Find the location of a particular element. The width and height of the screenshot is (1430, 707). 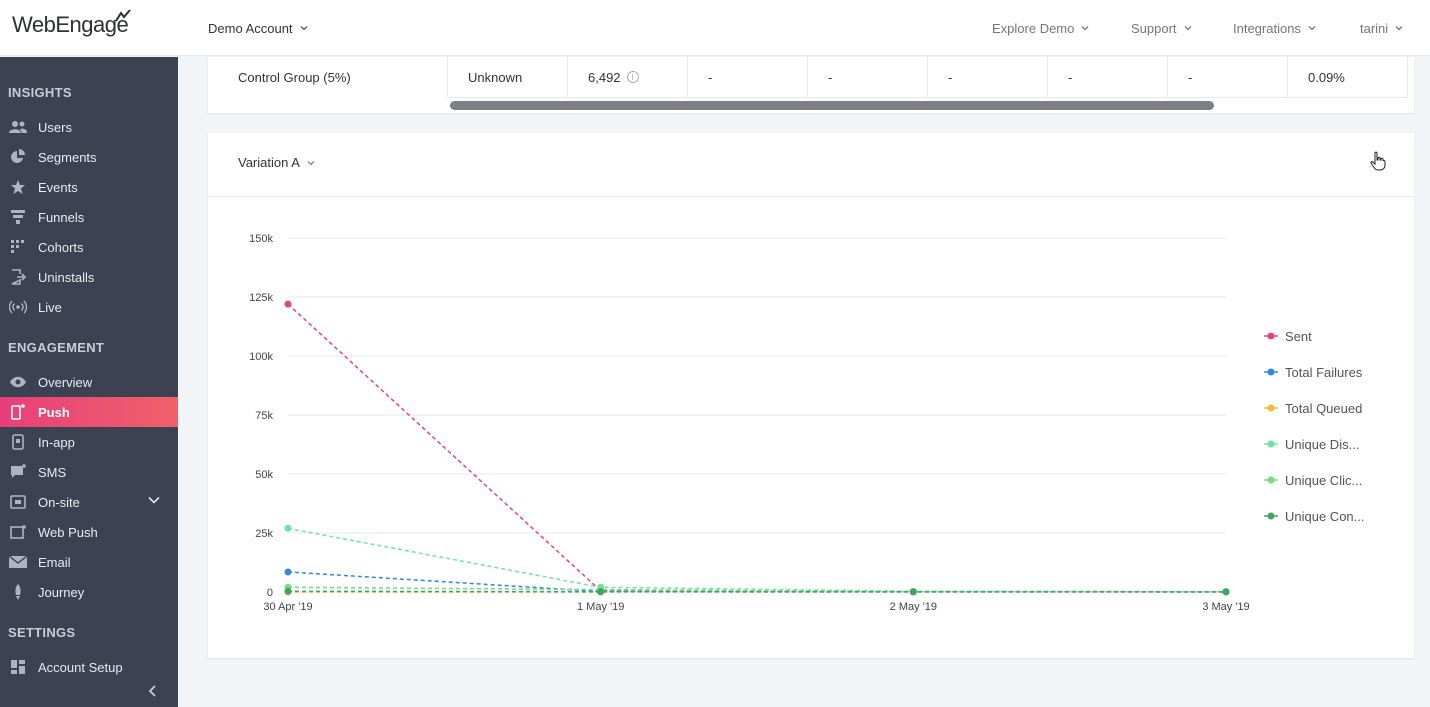

variation-select-label: Variation A is located at coordinates (269, 162).